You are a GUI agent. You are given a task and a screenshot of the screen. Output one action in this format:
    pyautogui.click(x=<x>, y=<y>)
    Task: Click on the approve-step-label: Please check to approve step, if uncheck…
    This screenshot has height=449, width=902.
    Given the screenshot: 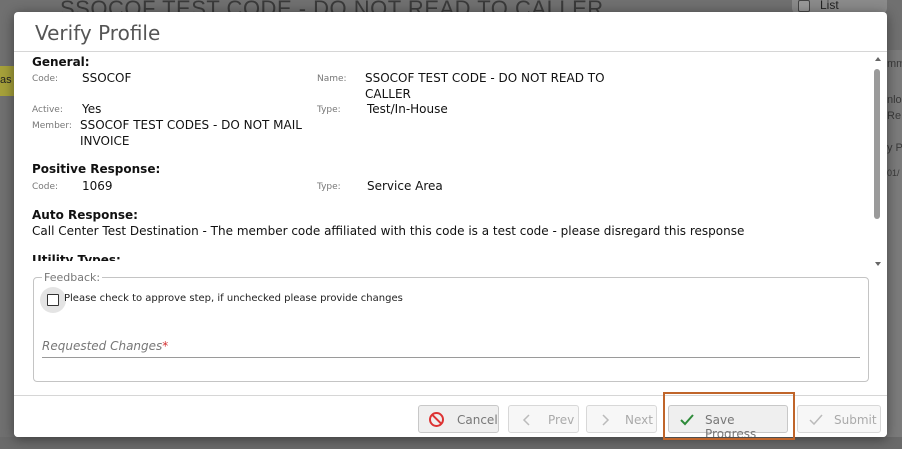 What is the action you would take?
    pyautogui.click(x=233, y=298)
    